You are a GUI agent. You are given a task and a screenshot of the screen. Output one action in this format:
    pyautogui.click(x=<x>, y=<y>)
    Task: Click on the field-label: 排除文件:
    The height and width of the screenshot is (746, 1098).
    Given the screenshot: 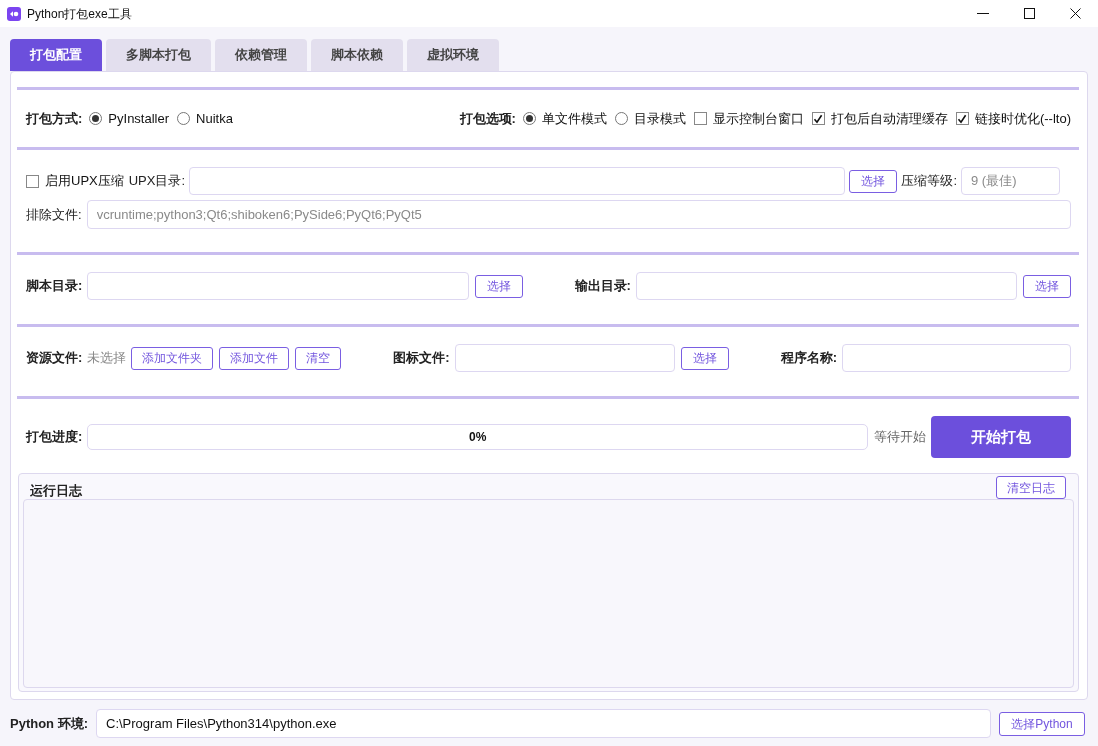 What is the action you would take?
    pyautogui.click(x=54, y=214)
    